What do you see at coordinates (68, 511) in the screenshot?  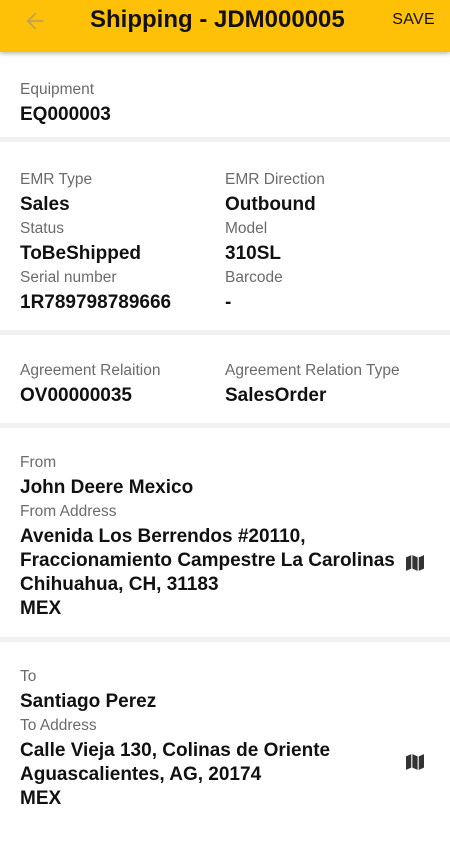 I see `from-address-label: From Address` at bounding box center [68, 511].